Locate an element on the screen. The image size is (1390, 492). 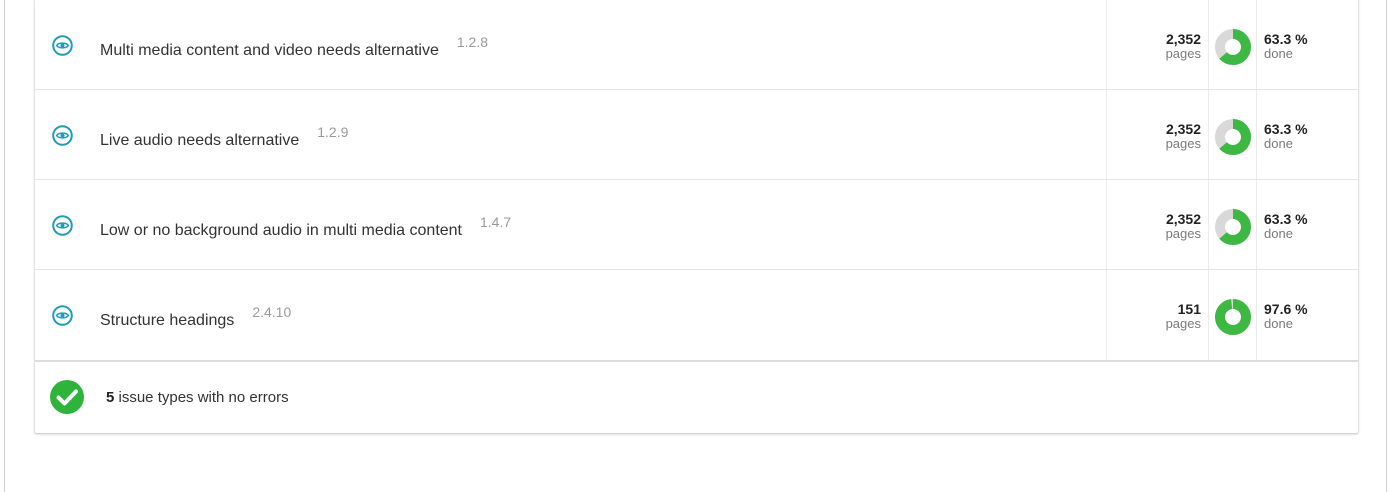
issue-label: Live audio needs alternative 1.2.9 is located at coordinates (224, 137).